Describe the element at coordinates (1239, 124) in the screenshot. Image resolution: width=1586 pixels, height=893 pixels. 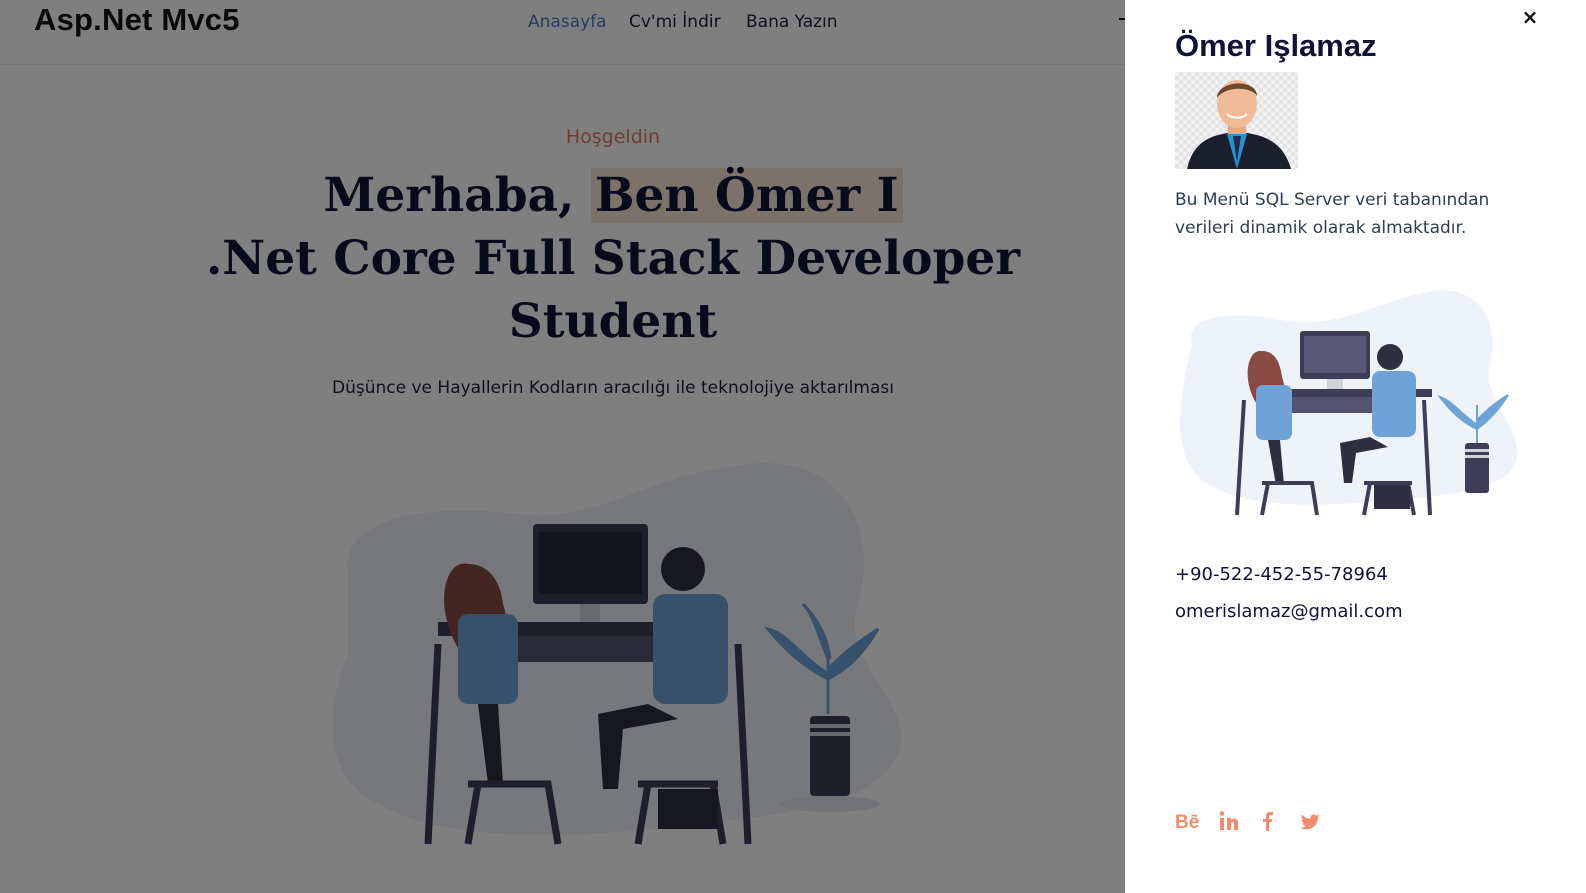
I see `avatar-portrait` at that location.